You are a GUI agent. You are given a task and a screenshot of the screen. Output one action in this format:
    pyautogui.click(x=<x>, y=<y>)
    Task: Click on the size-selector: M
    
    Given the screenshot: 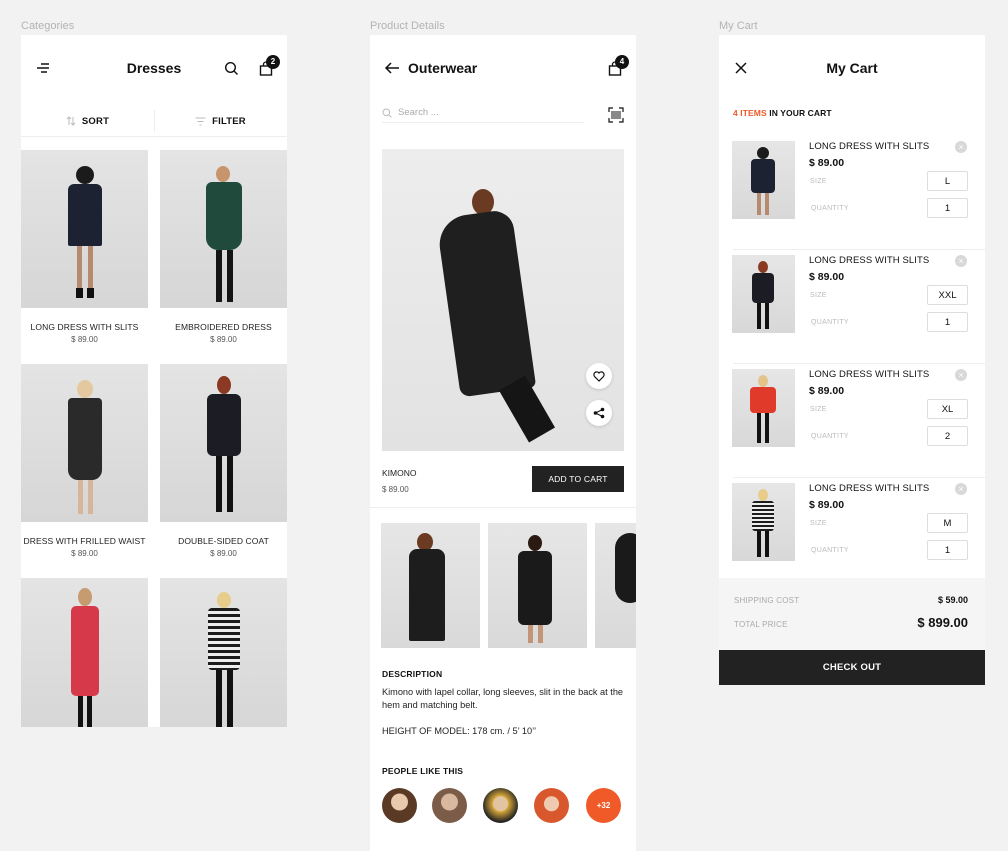 What is the action you would take?
    pyautogui.click(x=947, y=523)
    